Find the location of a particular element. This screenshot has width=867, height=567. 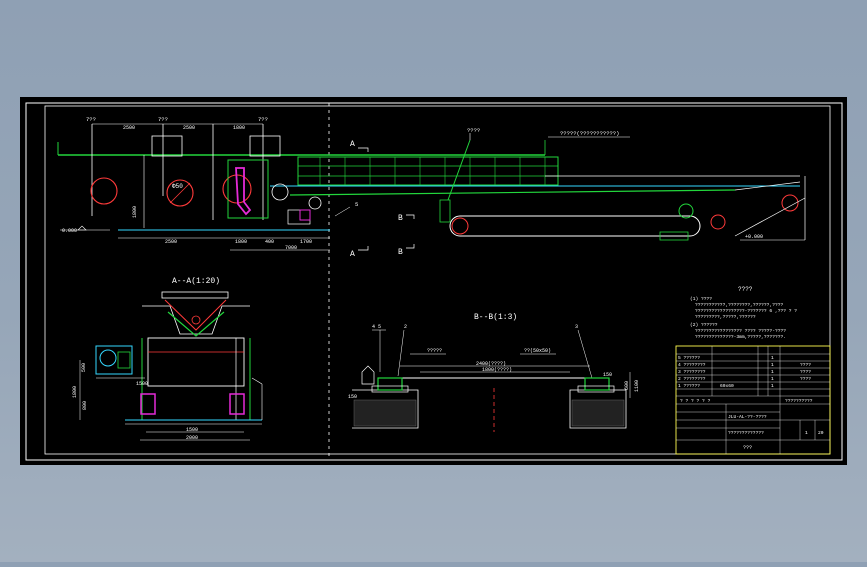

tb-scale: 20 is located at coordinates (821, 433).